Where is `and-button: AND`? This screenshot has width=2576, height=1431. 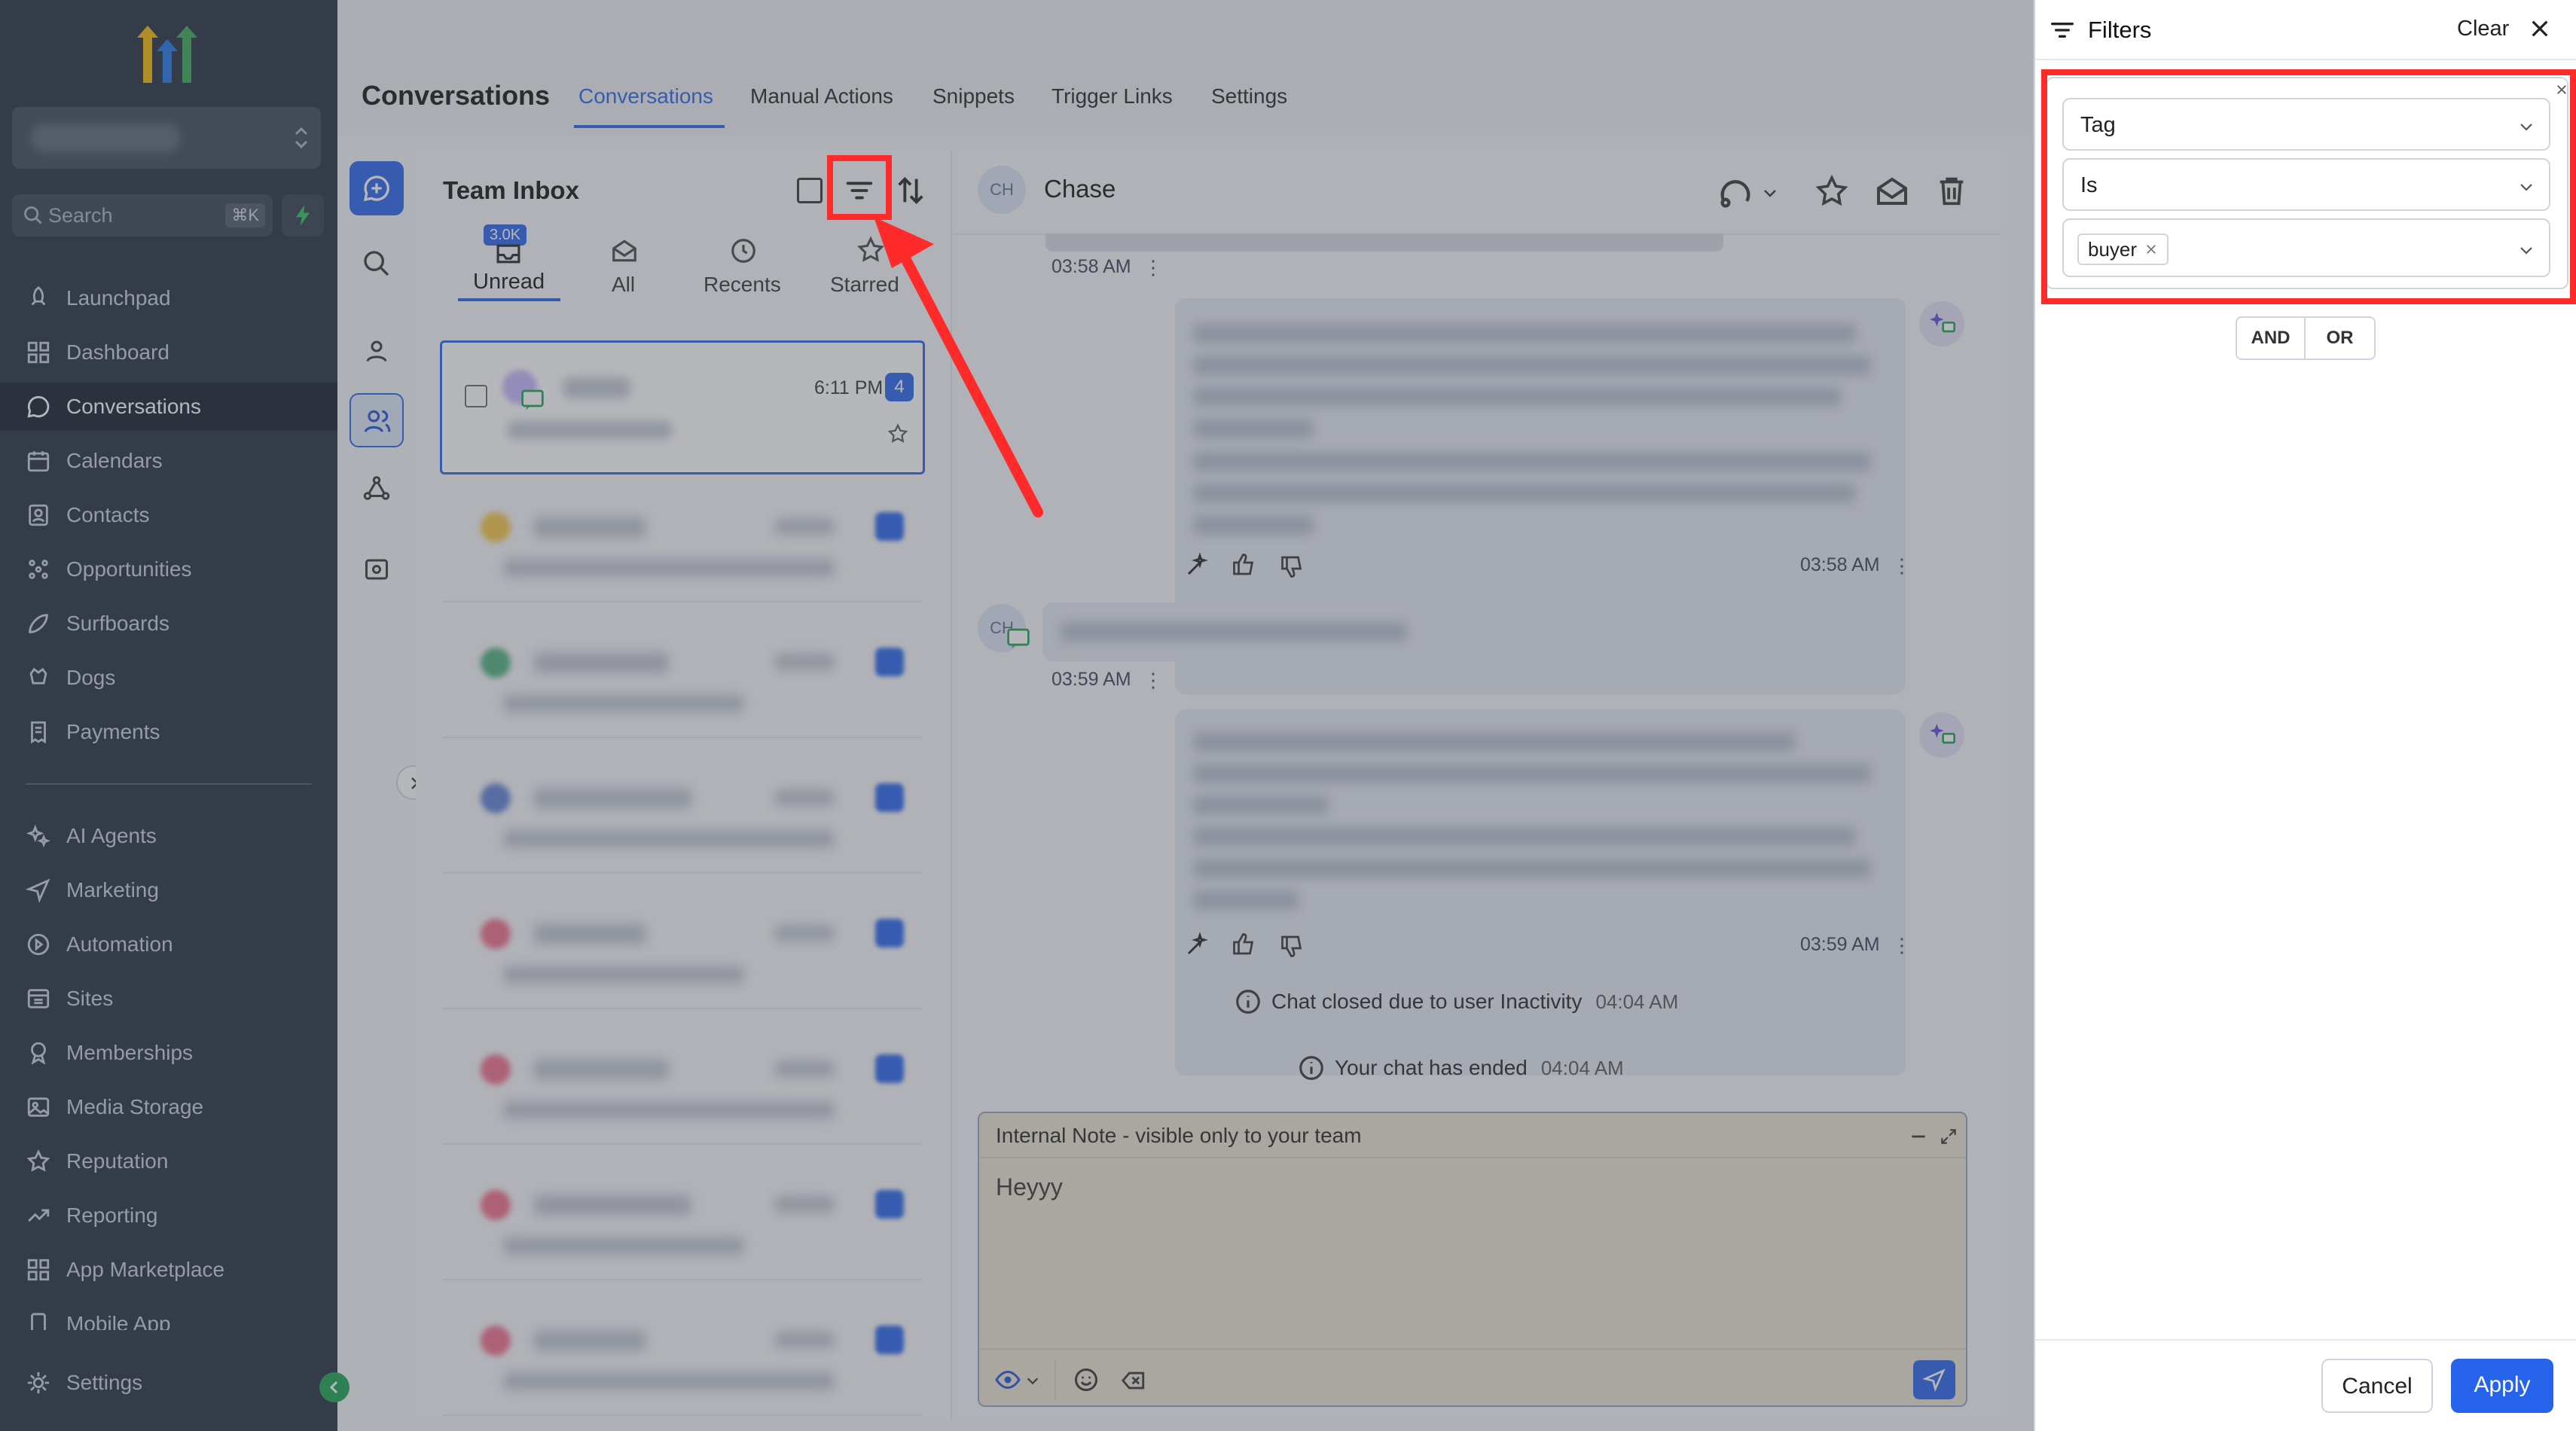 and-button: AND is located at coordinates (2271, 338).